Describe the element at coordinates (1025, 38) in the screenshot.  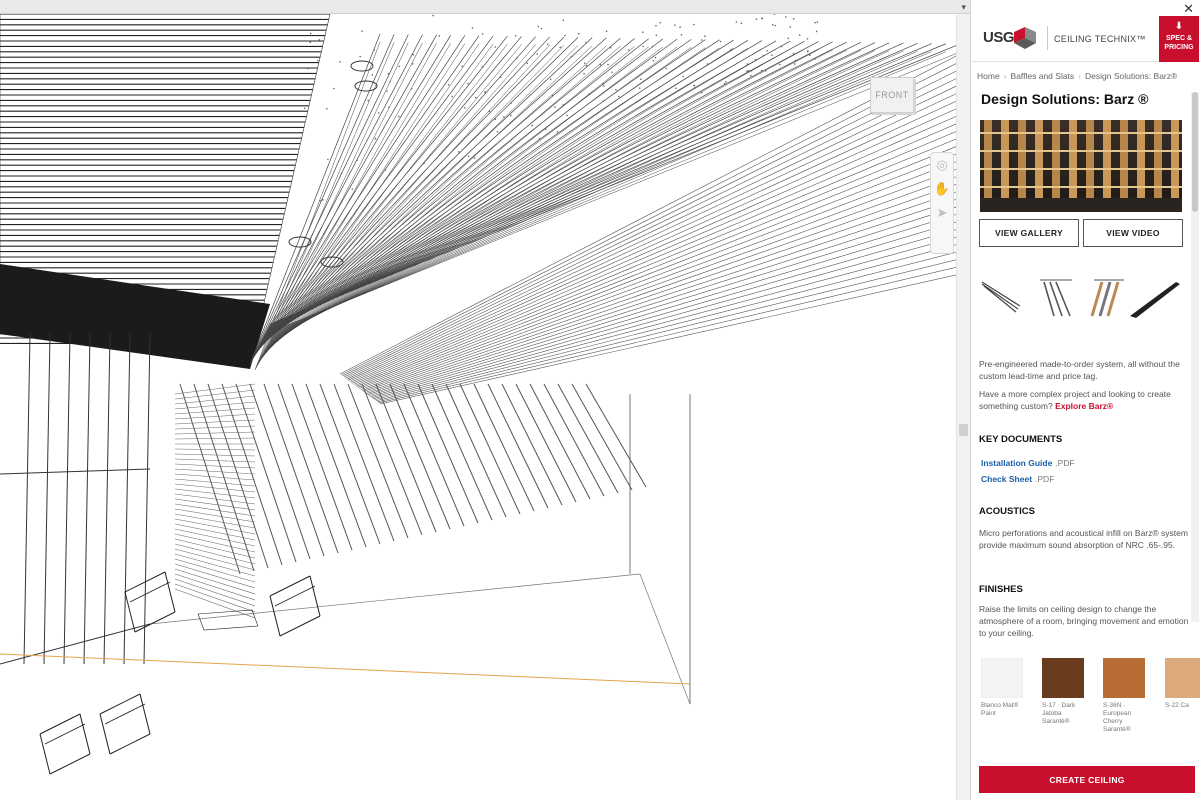
I see `usg-cube-icon` at that location.